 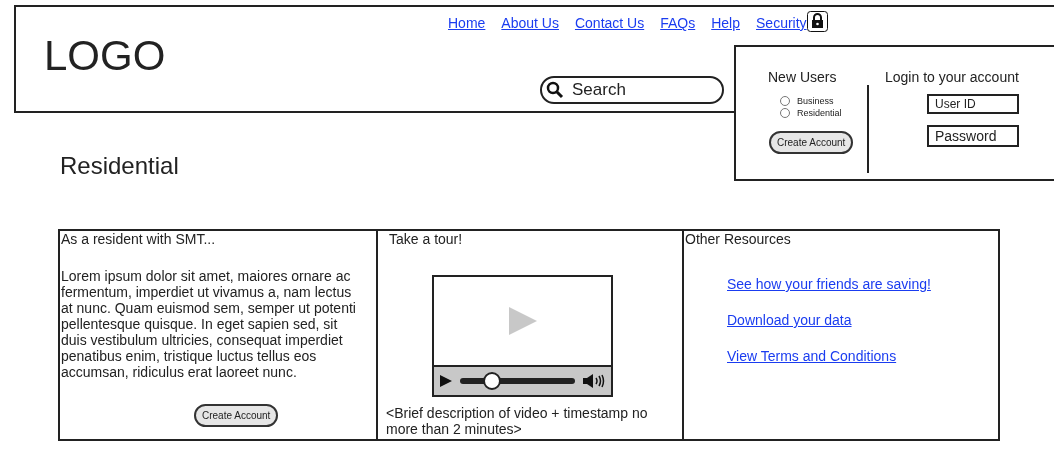 I want to click on video-player, so click(x=522, y=336).